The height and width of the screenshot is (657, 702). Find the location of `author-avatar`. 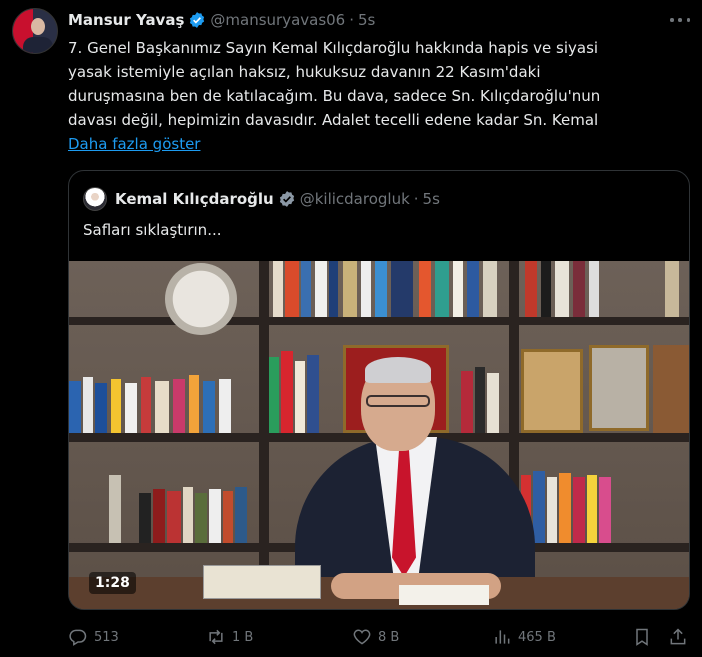

author-avatar is located at coordinates (35, 31).